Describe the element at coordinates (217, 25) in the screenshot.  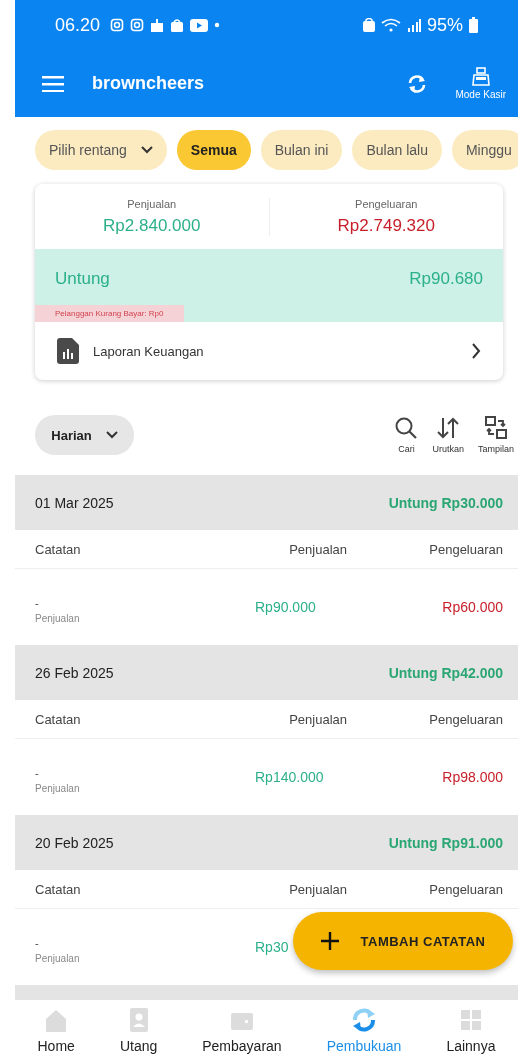
I see `dot-icon` at that location.